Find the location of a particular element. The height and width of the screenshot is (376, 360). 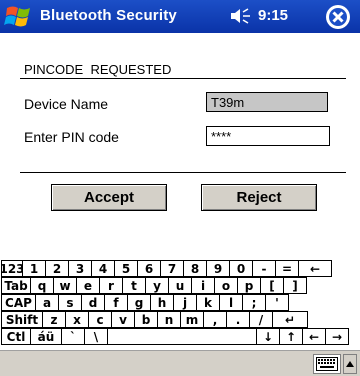

heading-underline is located at coordinates (183, 78).